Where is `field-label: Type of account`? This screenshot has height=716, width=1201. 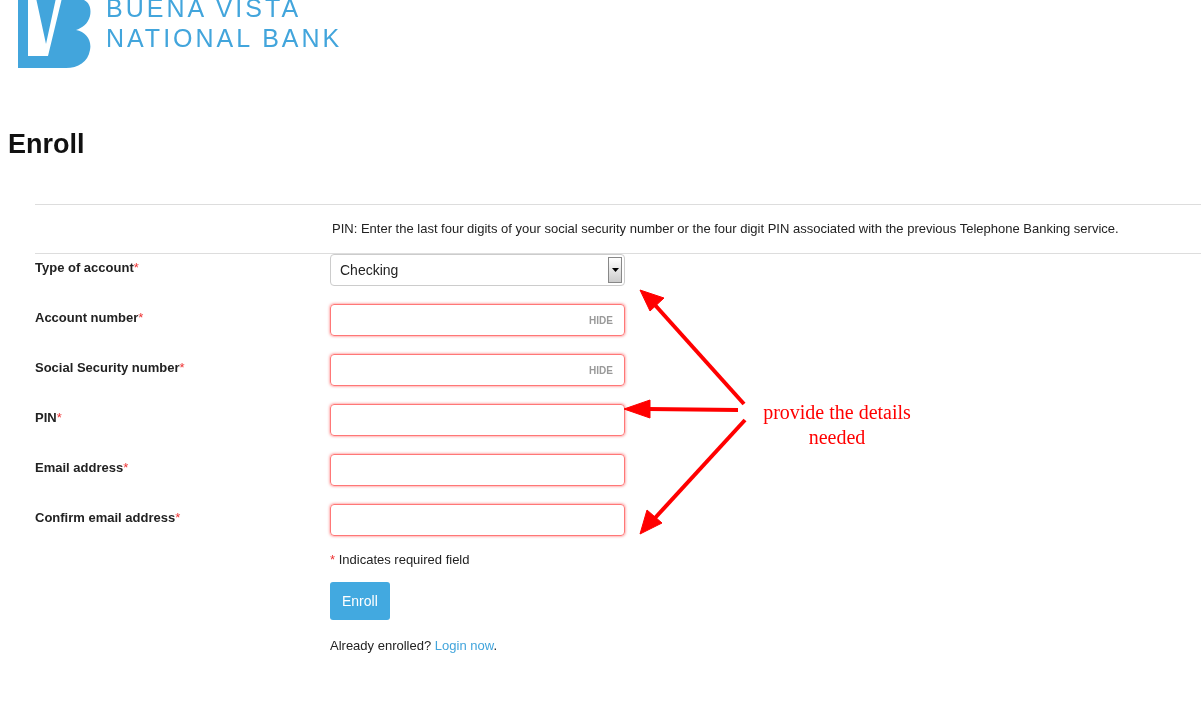 field-label: Type of account is located at coordinates (84, 267).